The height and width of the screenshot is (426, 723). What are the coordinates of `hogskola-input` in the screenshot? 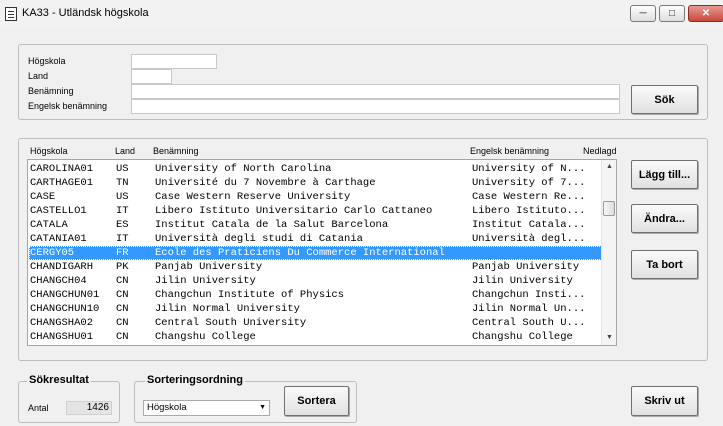 It's located at (174, 61).